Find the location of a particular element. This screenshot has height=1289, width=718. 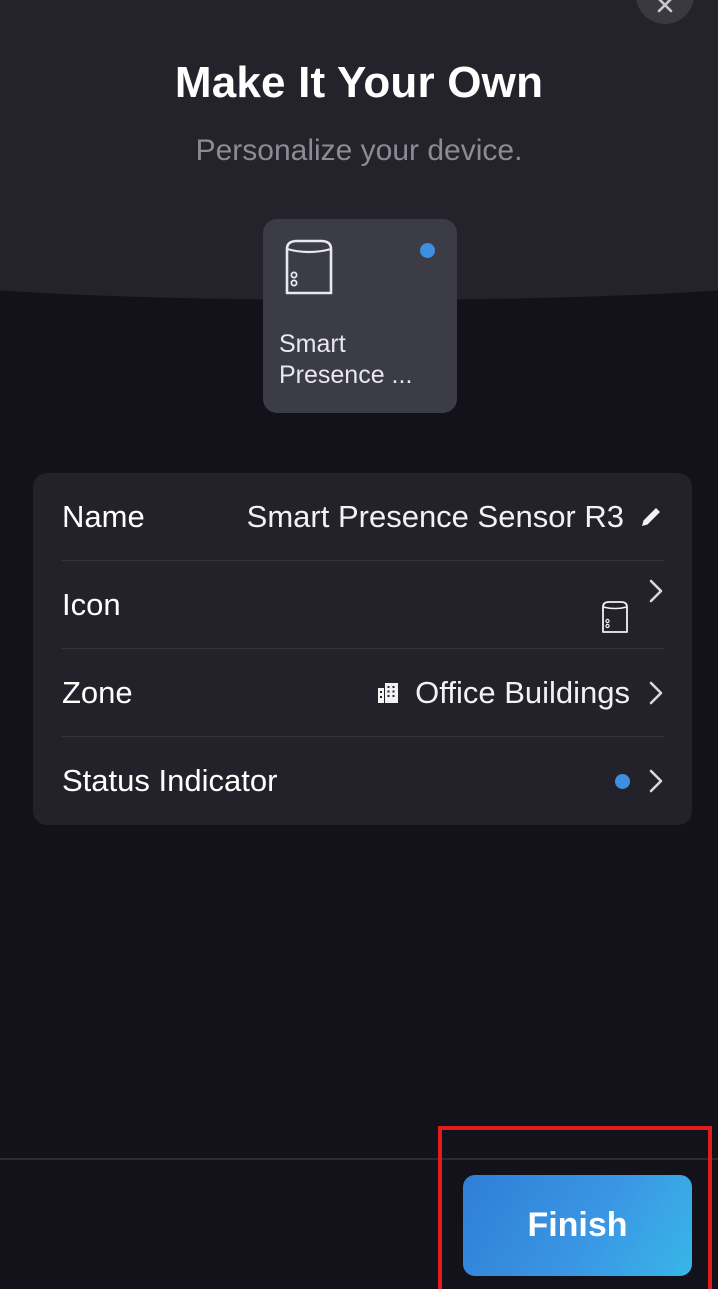

name-label: Name is located at coordinates (103, 516).